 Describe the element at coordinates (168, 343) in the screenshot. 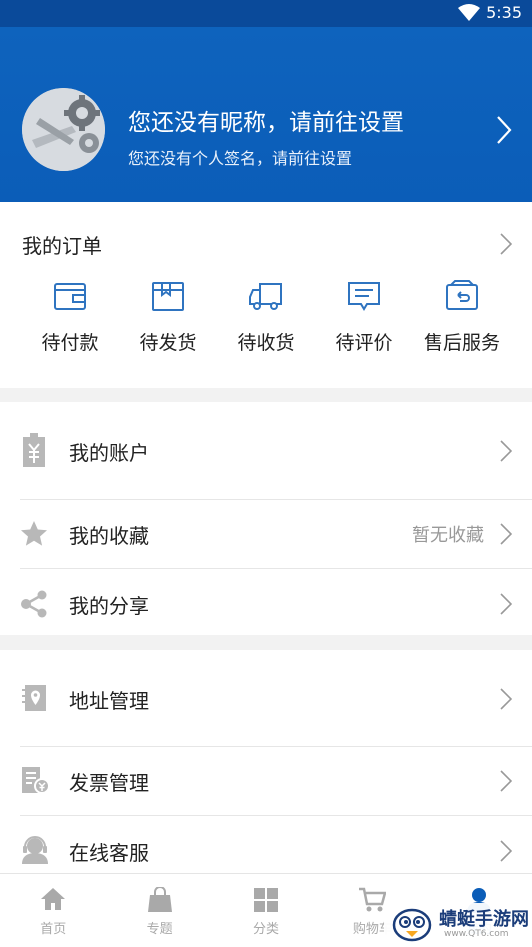

I see `order-label: 待发货` at that location.